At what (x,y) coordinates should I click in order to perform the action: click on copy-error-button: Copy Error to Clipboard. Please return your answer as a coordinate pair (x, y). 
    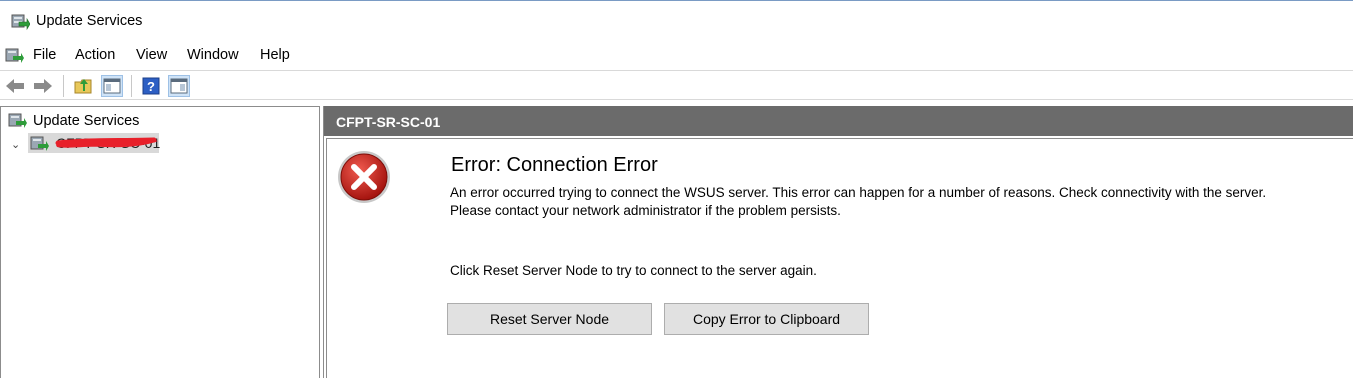
    Looking at the image, I should click on (766, 319).